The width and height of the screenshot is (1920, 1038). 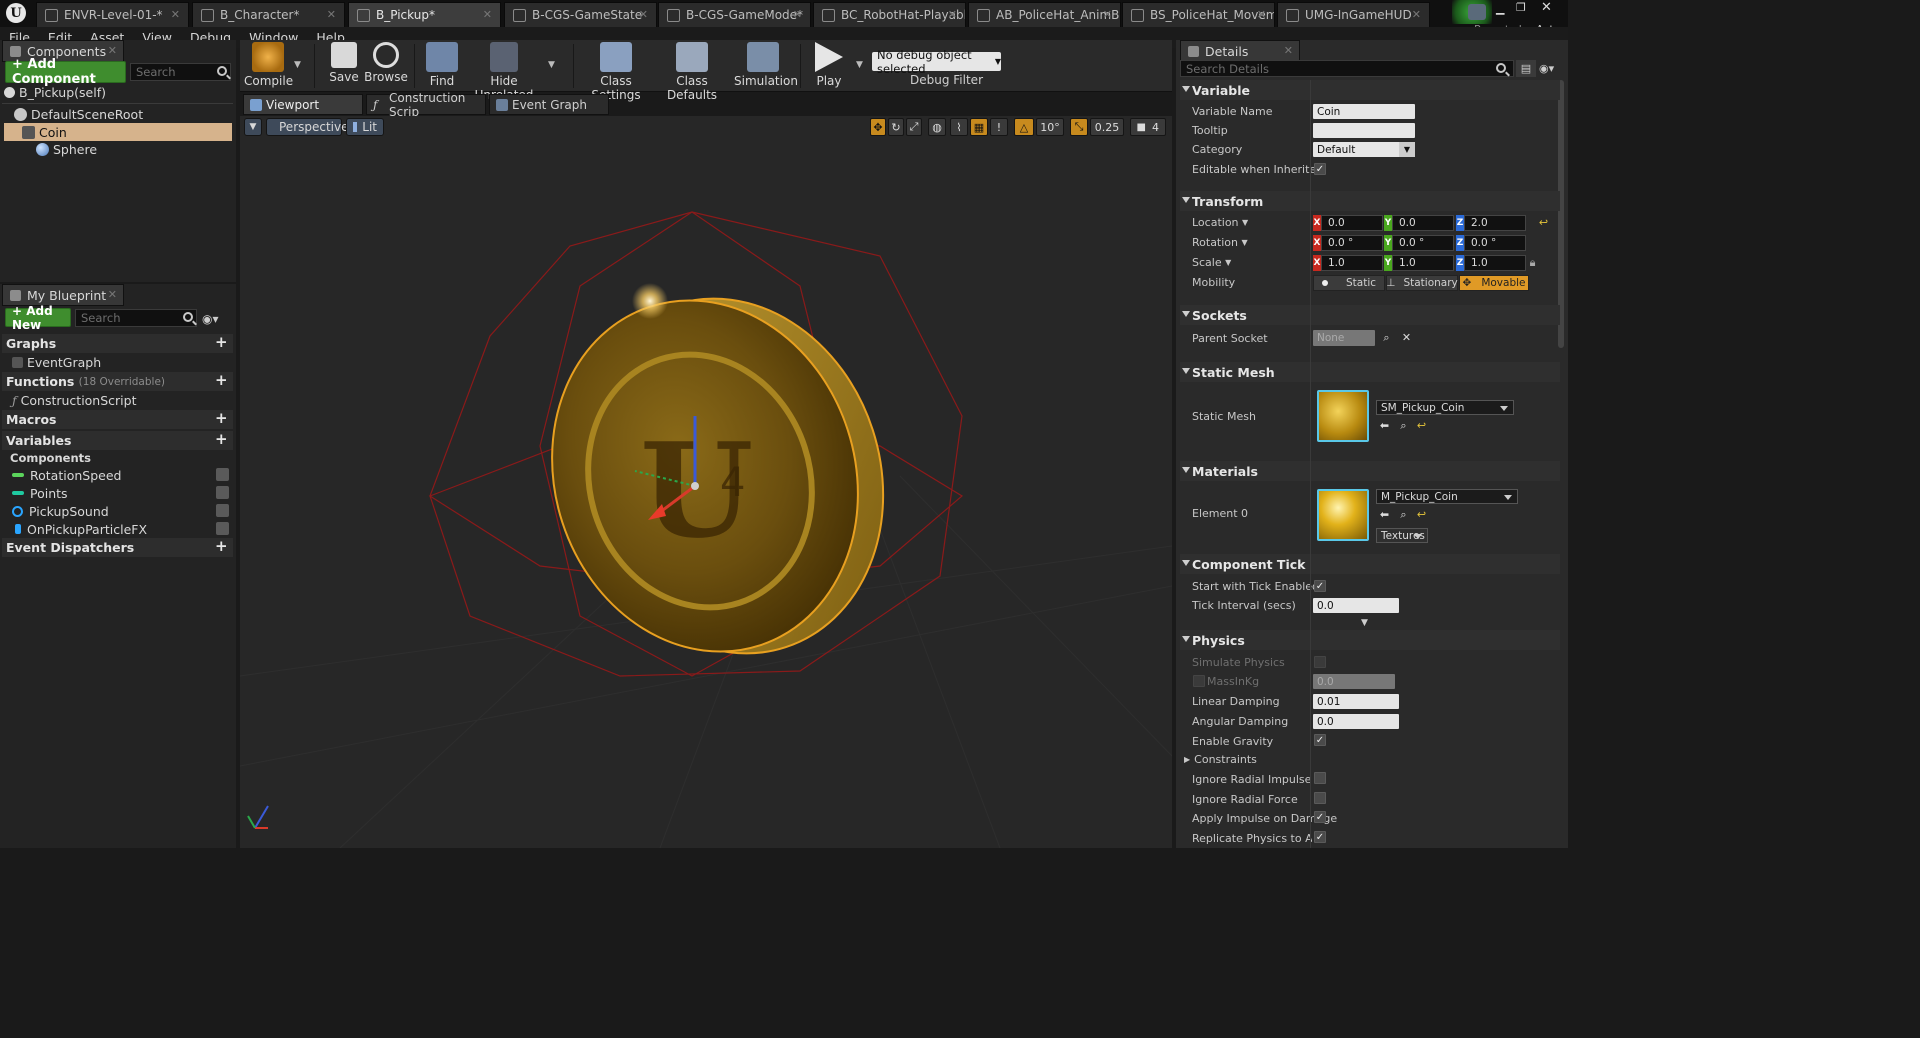 I want to click on compile-options-chevron-icon: ▼, so click(x=297, y=65).